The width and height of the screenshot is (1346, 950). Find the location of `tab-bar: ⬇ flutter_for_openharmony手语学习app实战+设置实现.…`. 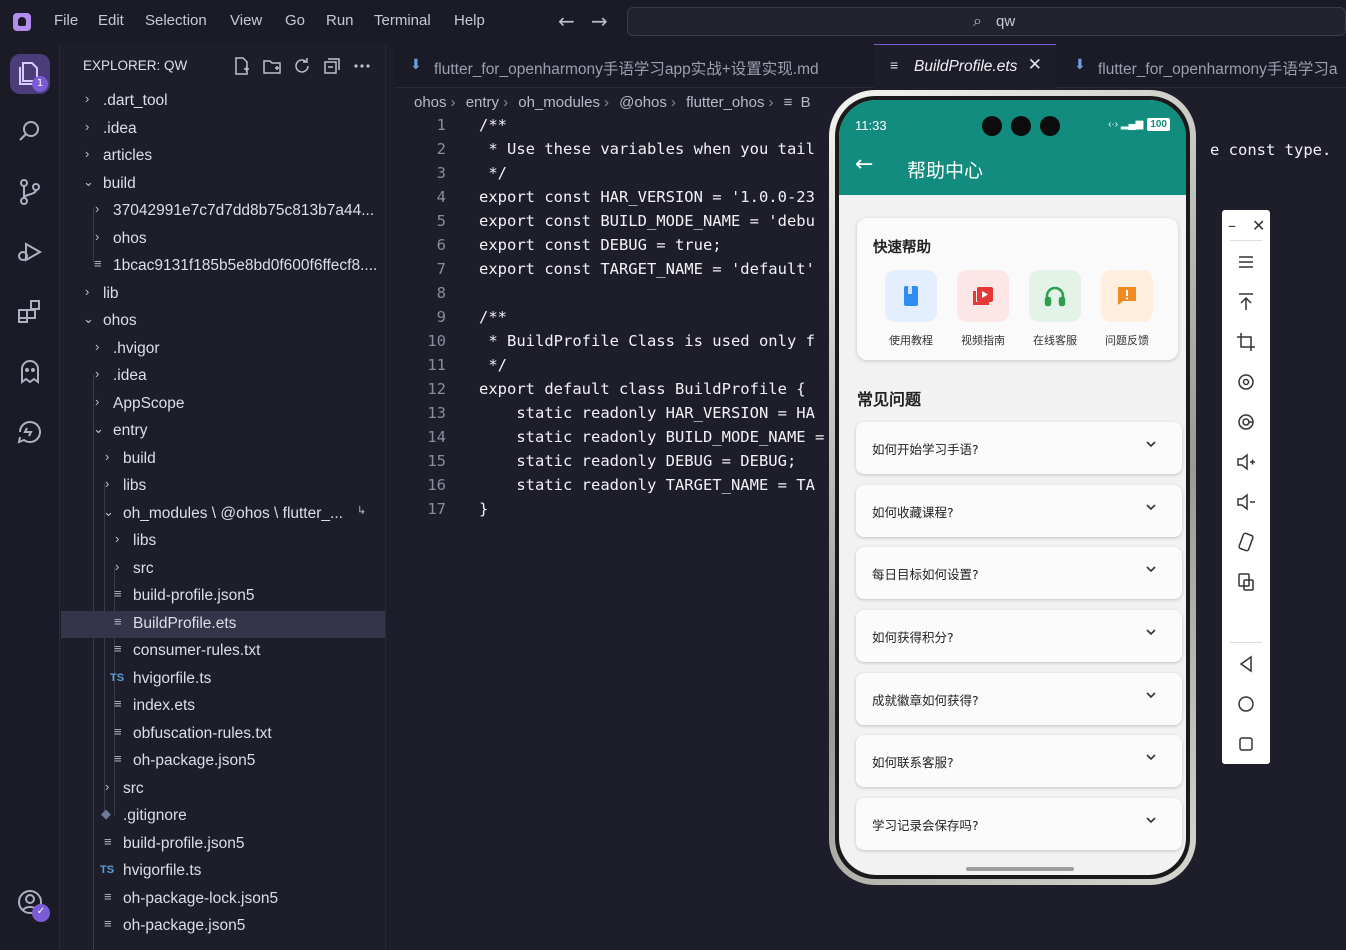

tab-bar: ⬇ flutter_for_openharmony手语学习app实战+设置实现.… is located at coordinates (870, 66).